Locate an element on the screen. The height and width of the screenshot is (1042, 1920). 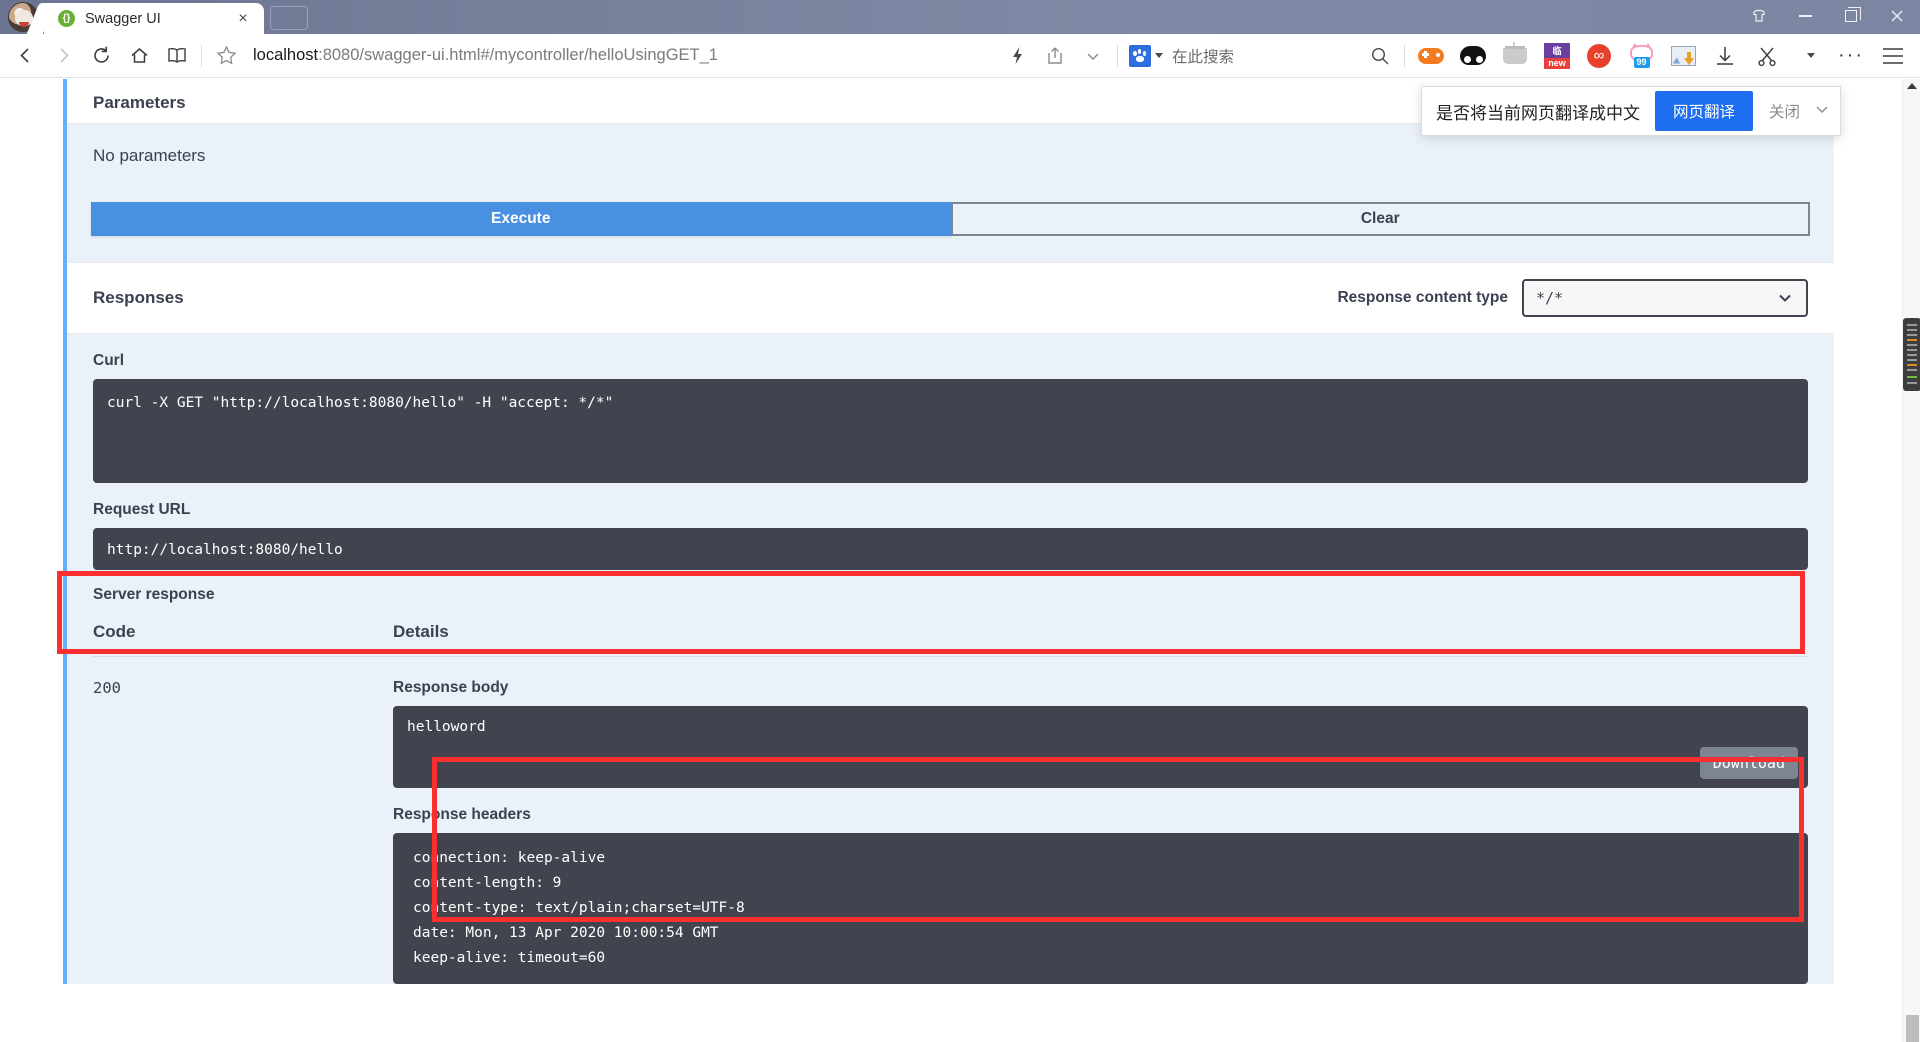
action-buttons: Execute Clear is located at coordinates (950, 214).